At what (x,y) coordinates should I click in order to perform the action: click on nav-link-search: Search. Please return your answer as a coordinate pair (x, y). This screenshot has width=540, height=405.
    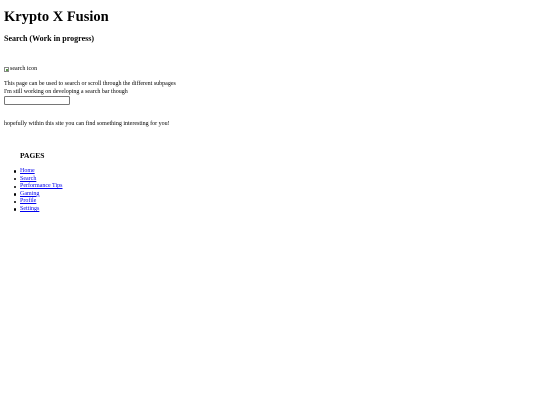
    Looking at the image, I should click on (28, 179).